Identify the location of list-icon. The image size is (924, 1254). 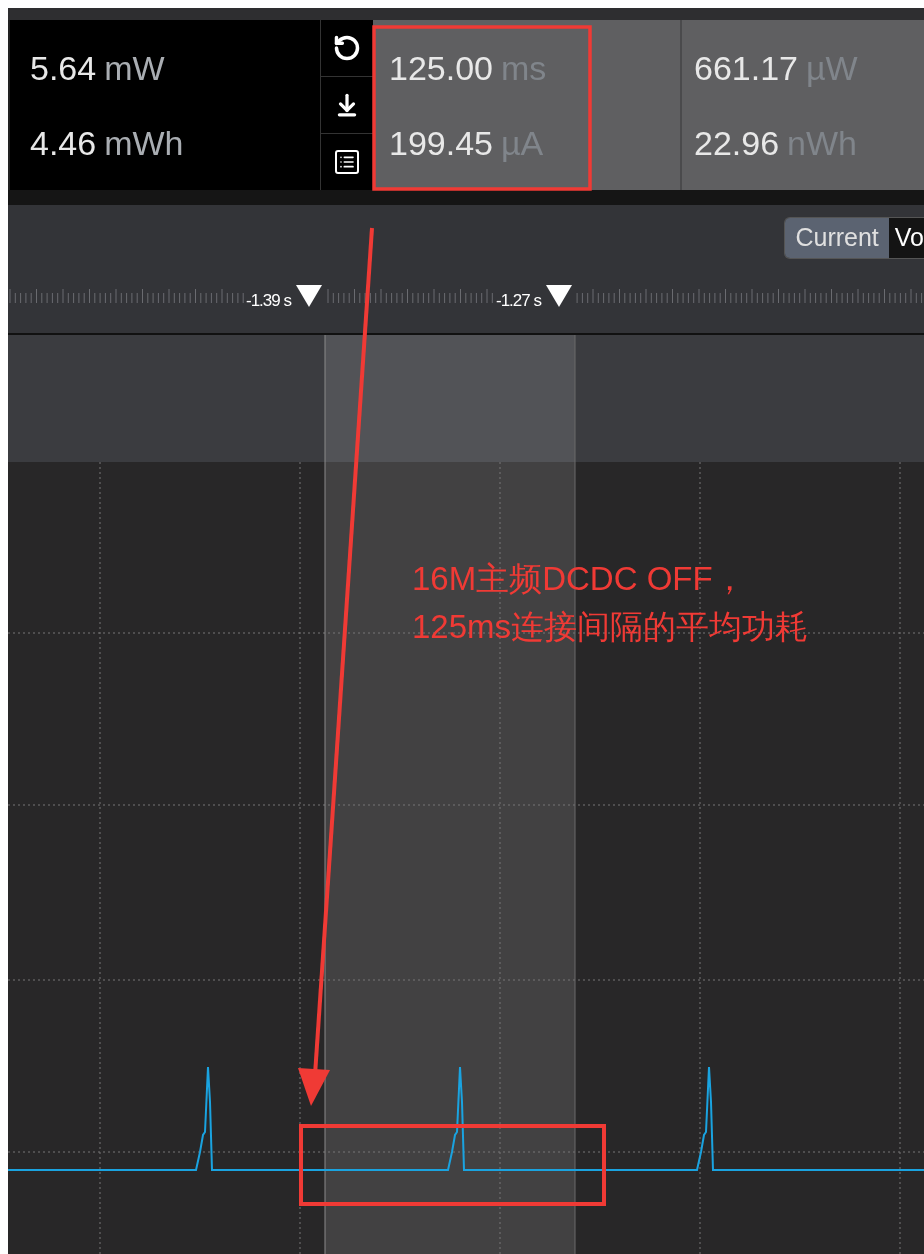
(347, 162).